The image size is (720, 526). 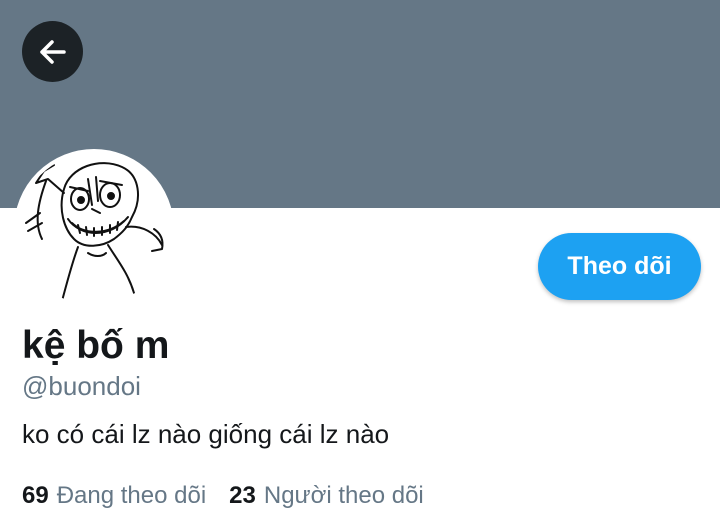 What do you see at coordinates (131, 495) in the screenshot?
I see `following-label: Đang theo dõi` at bounding box center [131, 495].